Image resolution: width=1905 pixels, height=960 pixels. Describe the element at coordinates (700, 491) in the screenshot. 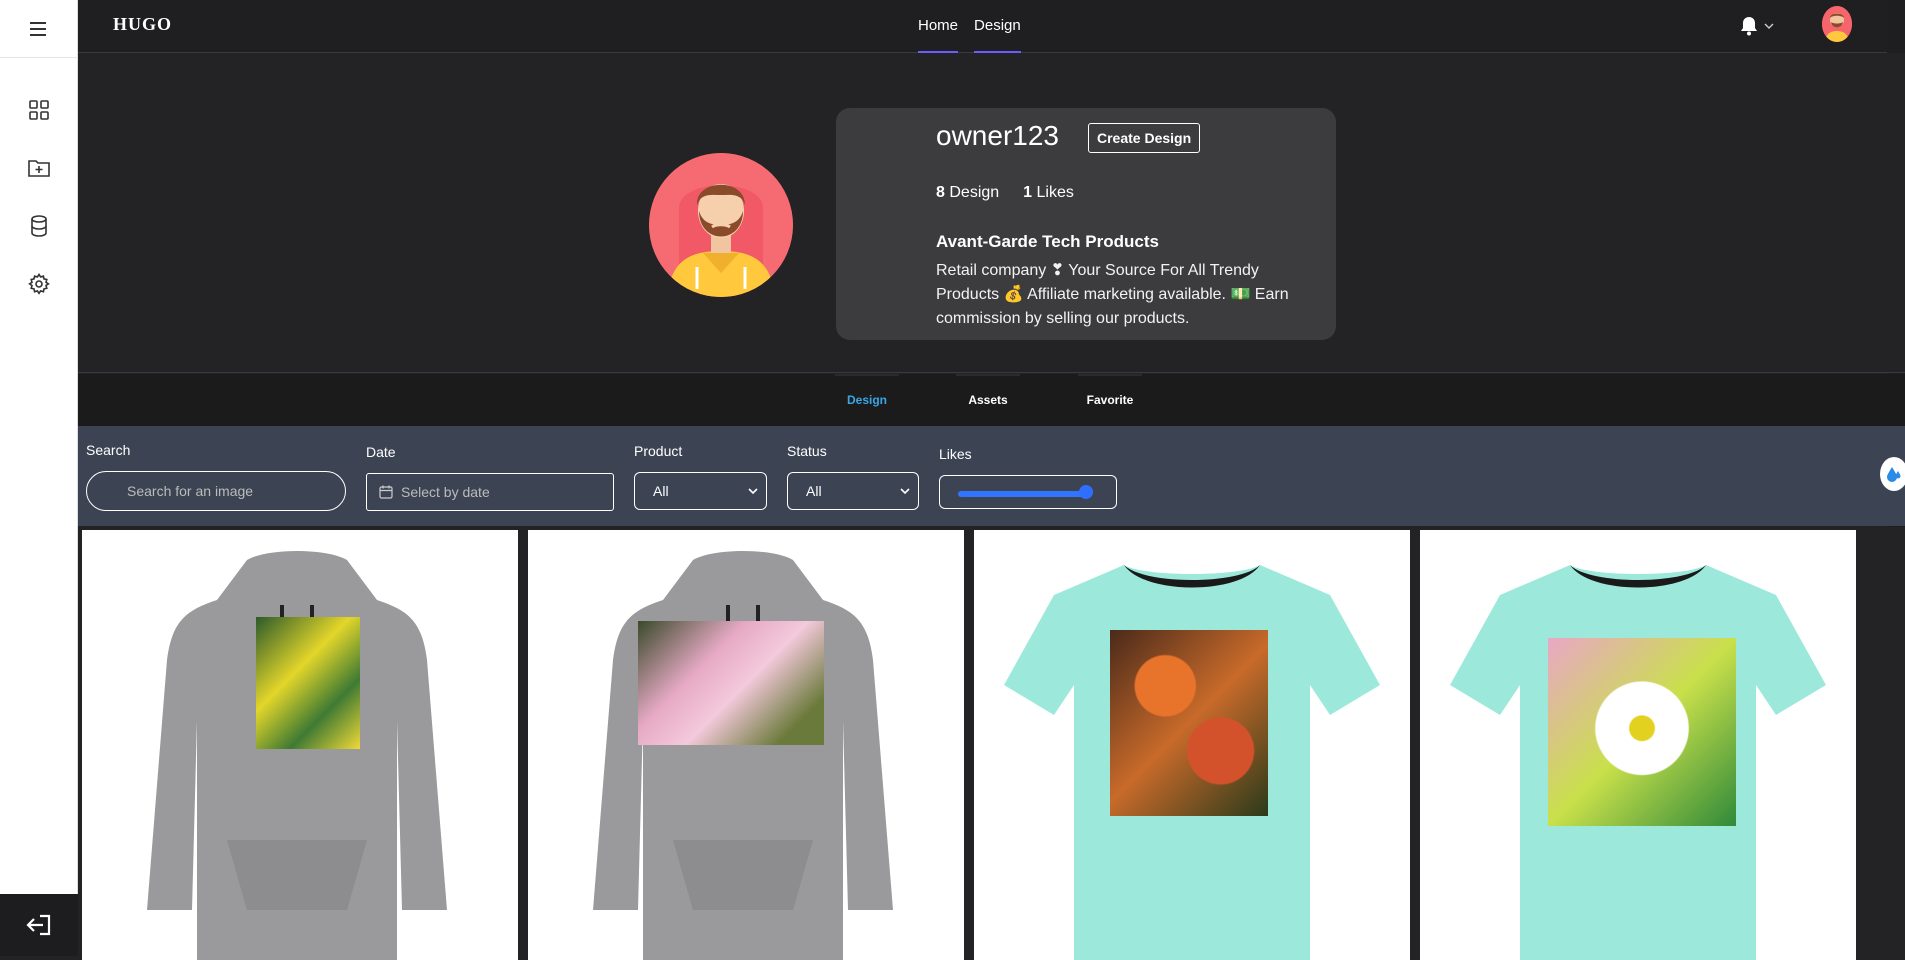

I see `product-select: All` at that location.